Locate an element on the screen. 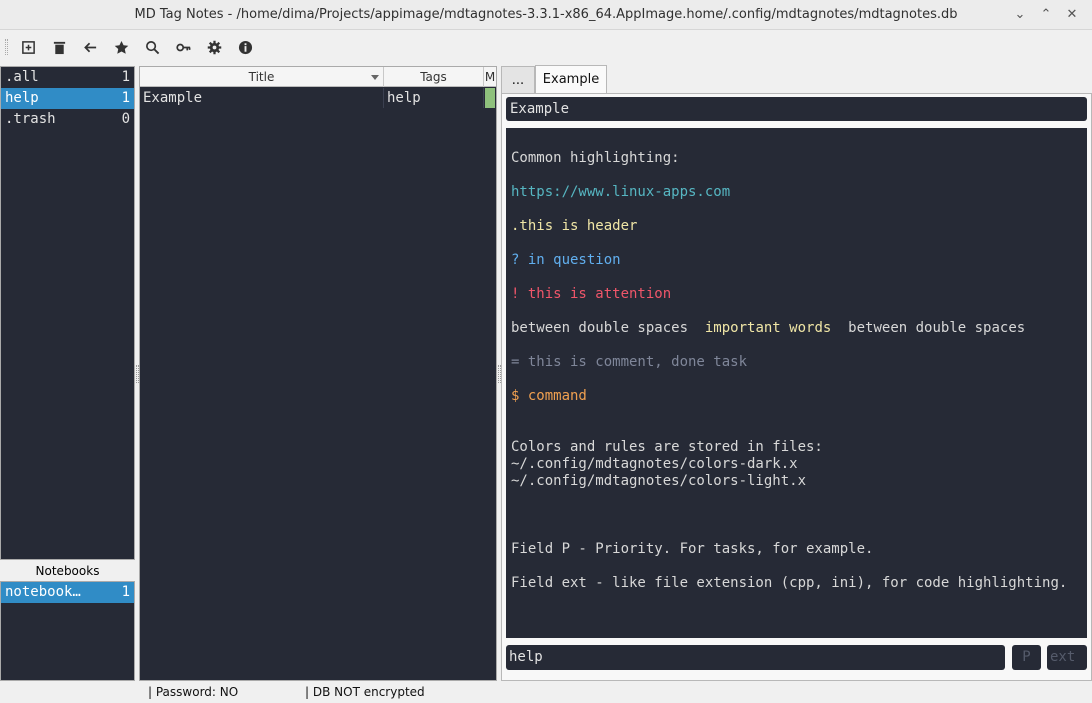 This screenshot has height=703, width=1092. tab-example: Example is located at coordinates (571, 79).